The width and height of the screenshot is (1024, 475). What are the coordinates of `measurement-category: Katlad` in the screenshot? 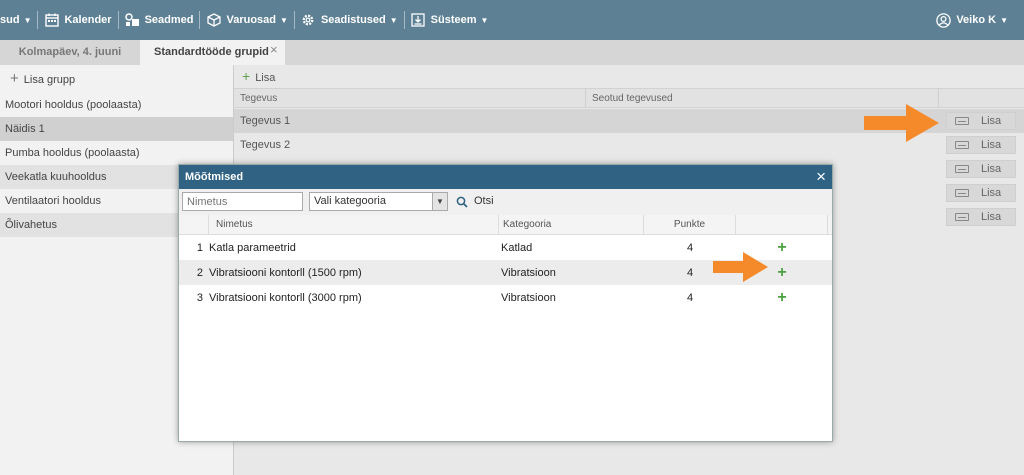 It's located at (517, 247).